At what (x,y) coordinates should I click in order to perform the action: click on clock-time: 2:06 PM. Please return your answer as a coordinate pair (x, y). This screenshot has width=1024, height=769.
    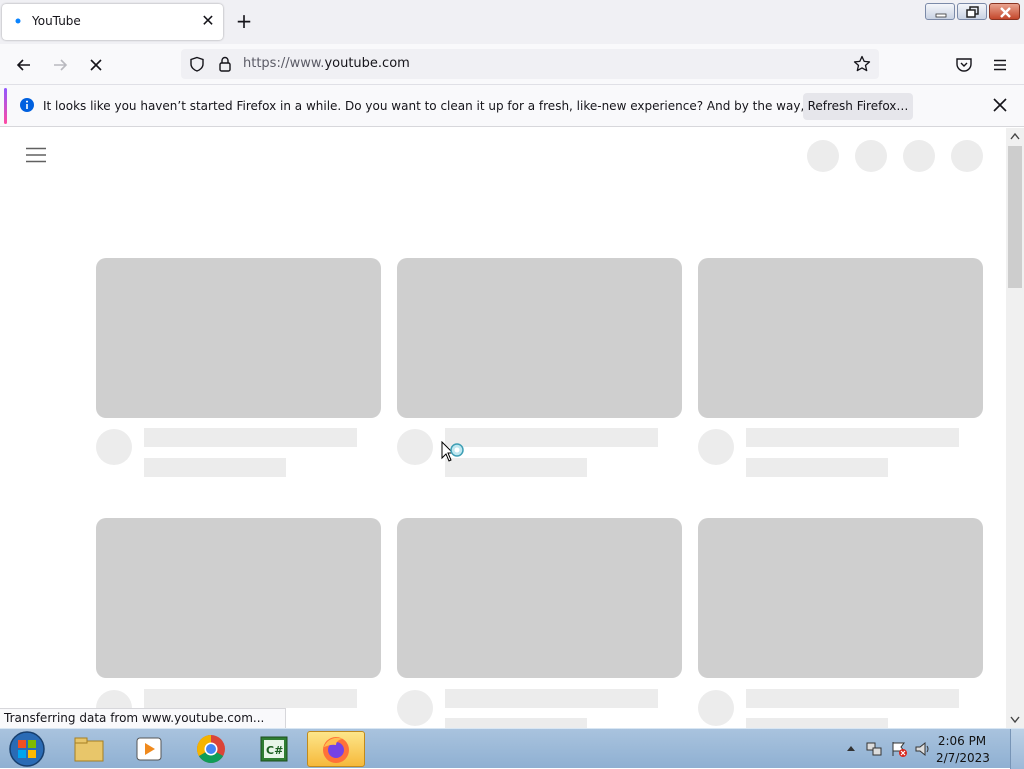
    Looking at the image, I should click on (962, 741).